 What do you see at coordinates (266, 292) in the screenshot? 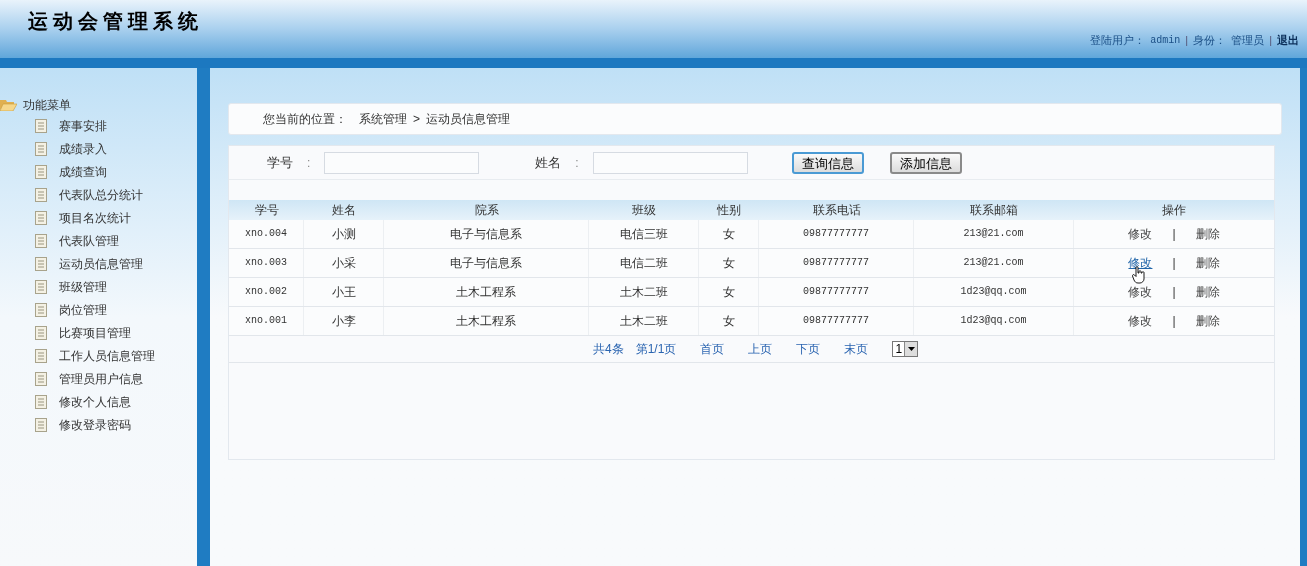
I see `table-cell: xno.002` at bounding box center [266, 292].